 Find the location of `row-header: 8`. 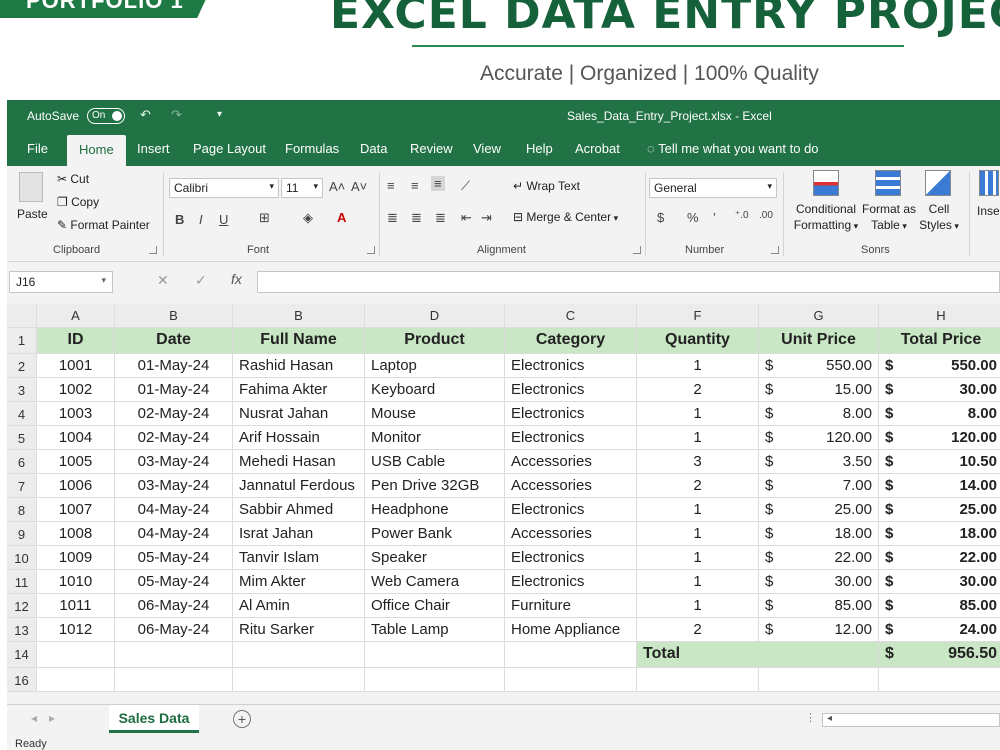

row-header: 8 is located at coordinates (22, 510).